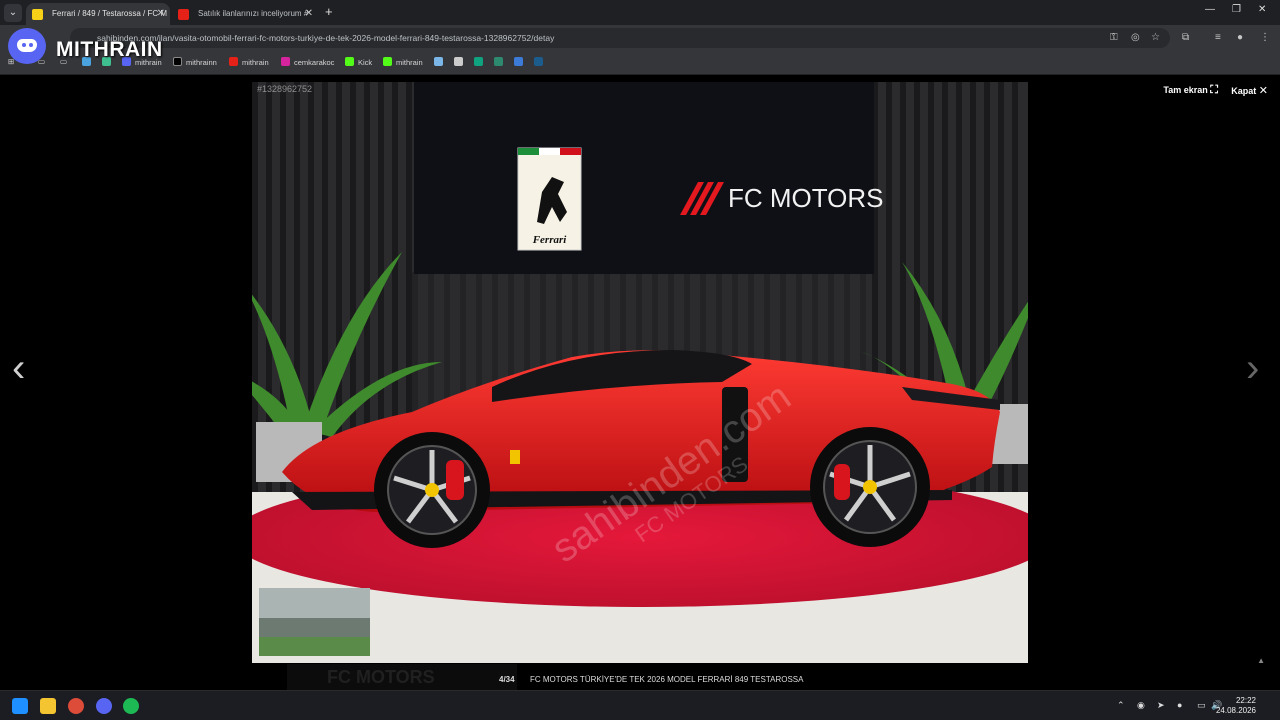  What do you see at coordinates (76, 706) in the screenshot?
I see `chrome-icon` at bounding box center [76, 706].